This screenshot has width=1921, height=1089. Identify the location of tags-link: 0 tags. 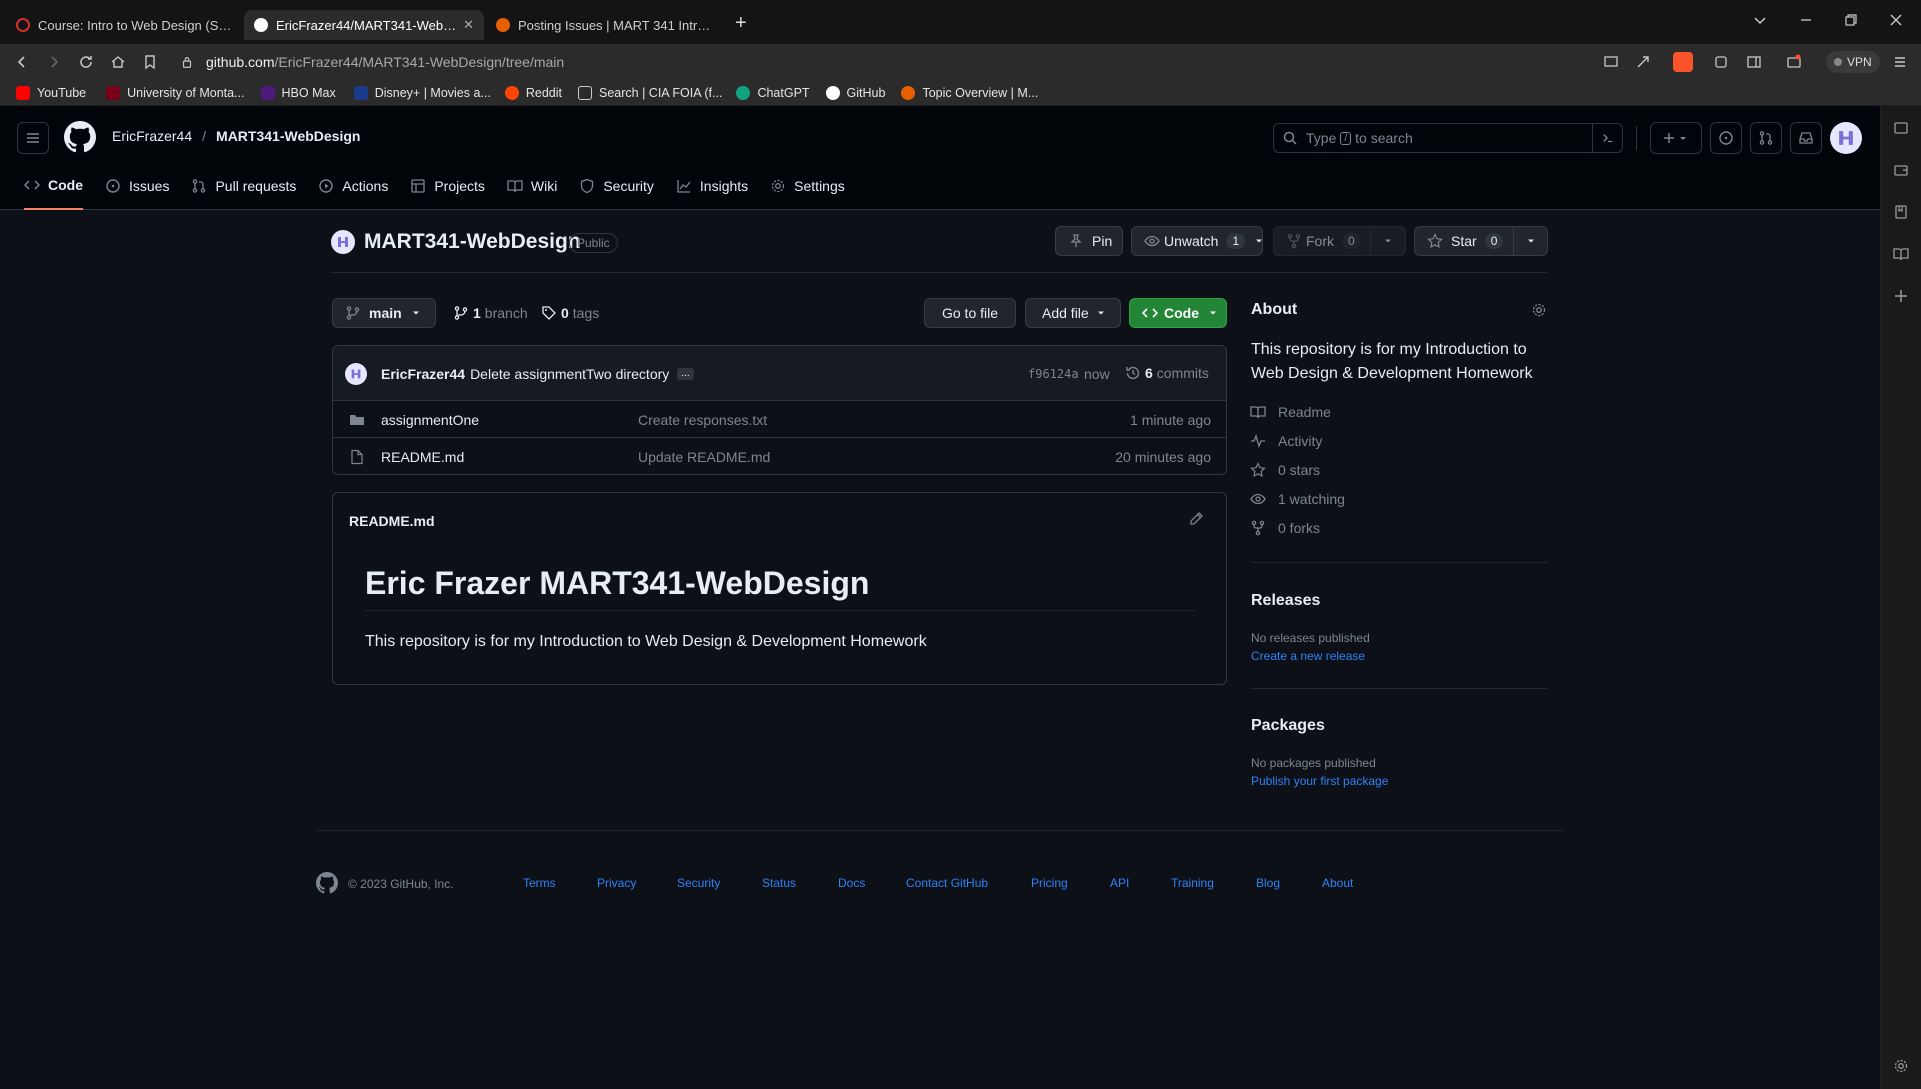
(570, 313).